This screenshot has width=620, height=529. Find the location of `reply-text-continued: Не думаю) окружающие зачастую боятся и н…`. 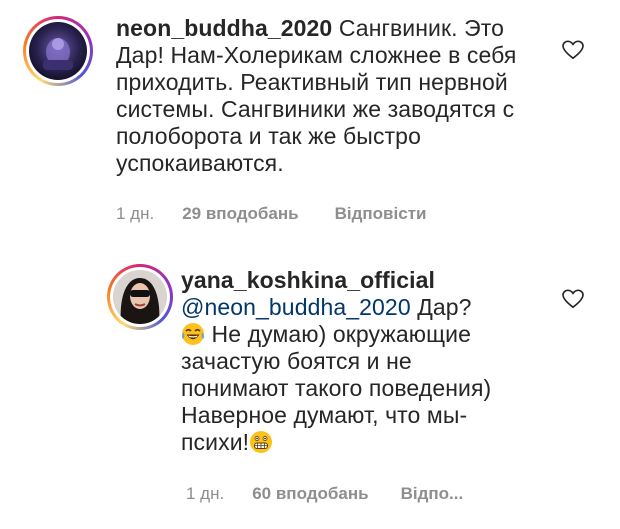

reply-text-continued: Не думаю) окружающие зачастую боятся и н… is located at coordinates (336, 388).